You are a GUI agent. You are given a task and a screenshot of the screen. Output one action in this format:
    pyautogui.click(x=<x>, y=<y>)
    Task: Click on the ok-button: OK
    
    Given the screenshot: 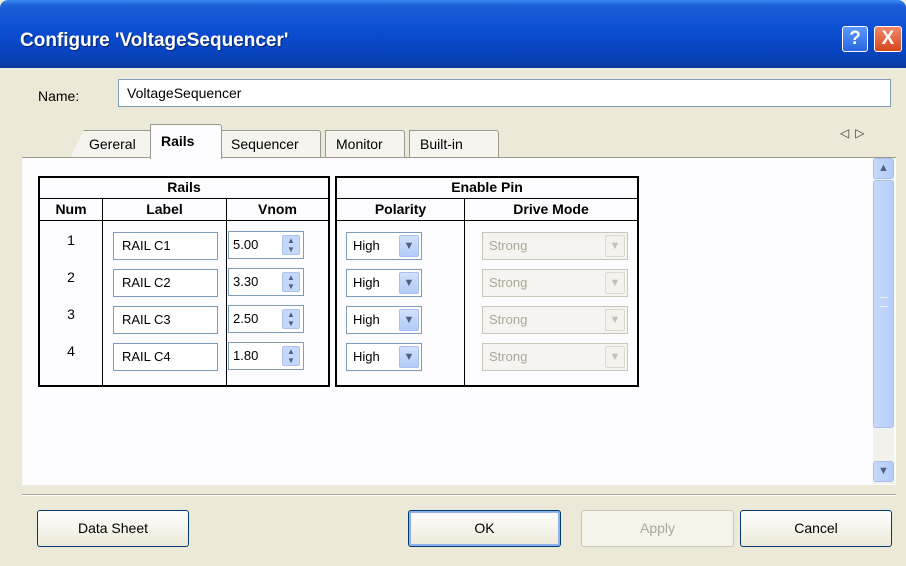 What is the action you would take?
    pyautogui.click(x=484, y=528)
    